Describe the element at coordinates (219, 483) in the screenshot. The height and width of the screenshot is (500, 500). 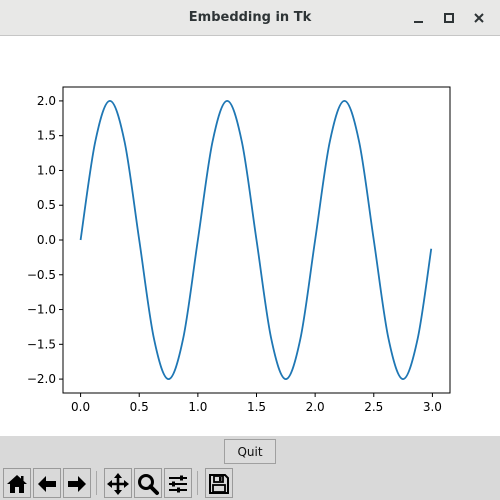
I see `save-icon` at that location.